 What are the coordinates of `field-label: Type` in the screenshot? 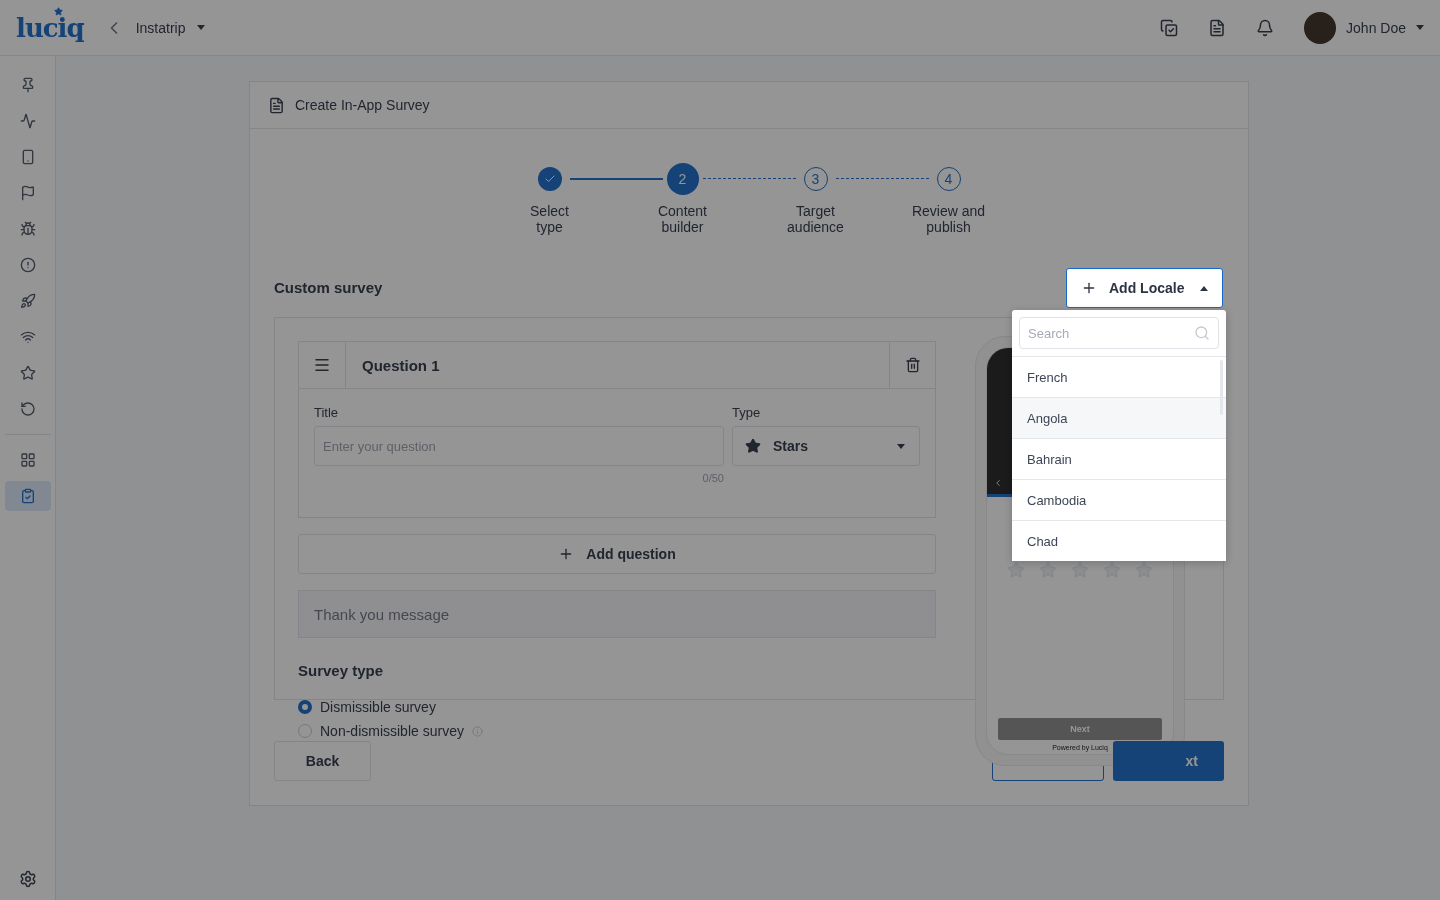 It's located at (747, 412).